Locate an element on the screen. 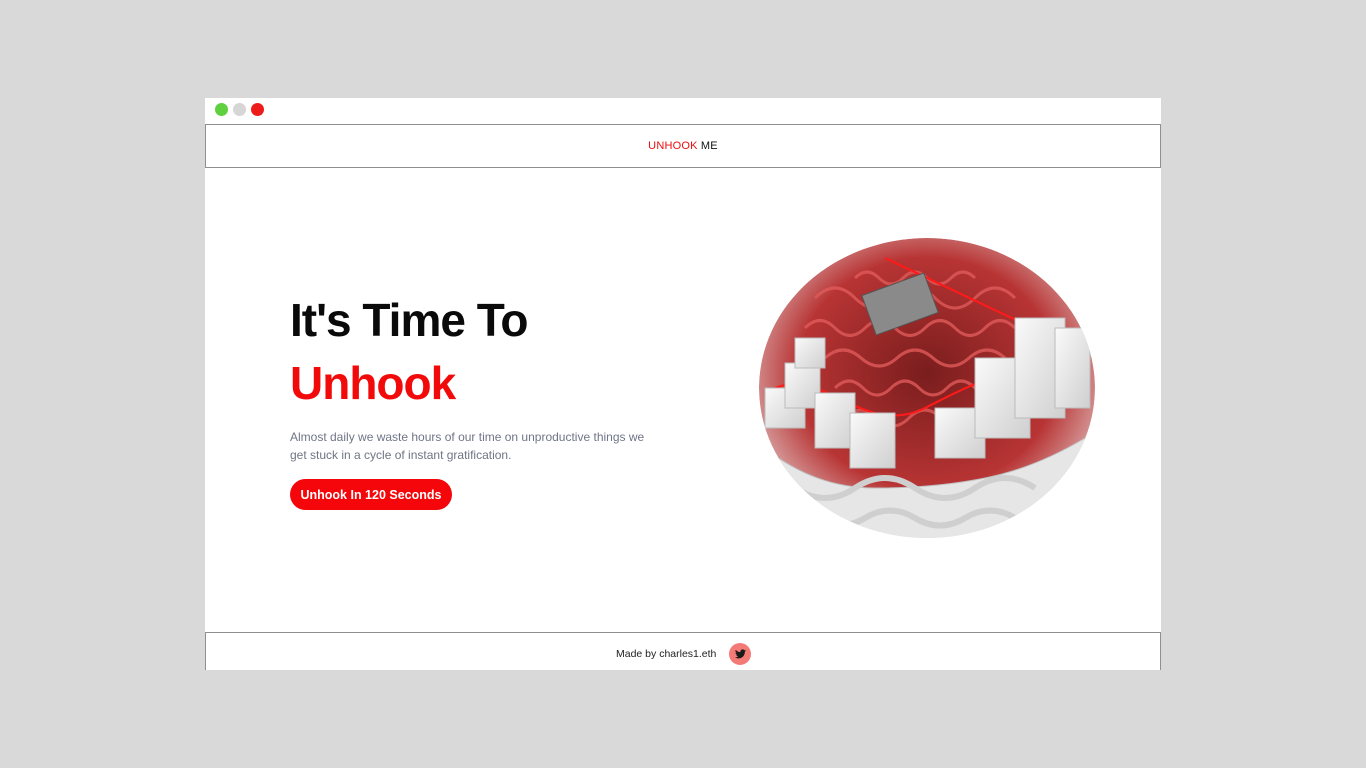 The width and height of the screenshot is (1366, 768). twitter-bird-icon is located at coordinates (740, 654).